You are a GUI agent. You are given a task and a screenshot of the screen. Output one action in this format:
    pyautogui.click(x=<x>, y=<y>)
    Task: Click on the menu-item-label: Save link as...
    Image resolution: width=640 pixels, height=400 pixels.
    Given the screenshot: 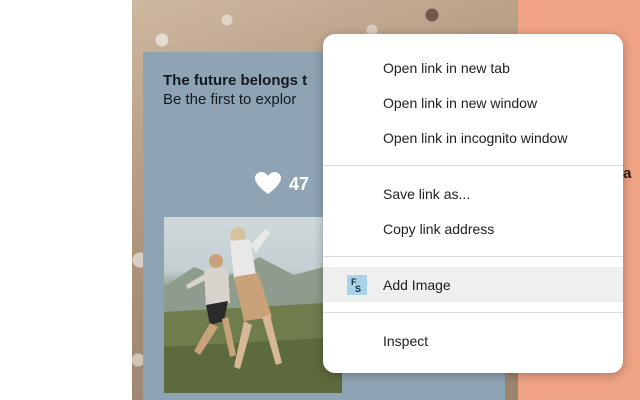 What is the action you would take?
    pyautogui.click(x=427, y=193)
    